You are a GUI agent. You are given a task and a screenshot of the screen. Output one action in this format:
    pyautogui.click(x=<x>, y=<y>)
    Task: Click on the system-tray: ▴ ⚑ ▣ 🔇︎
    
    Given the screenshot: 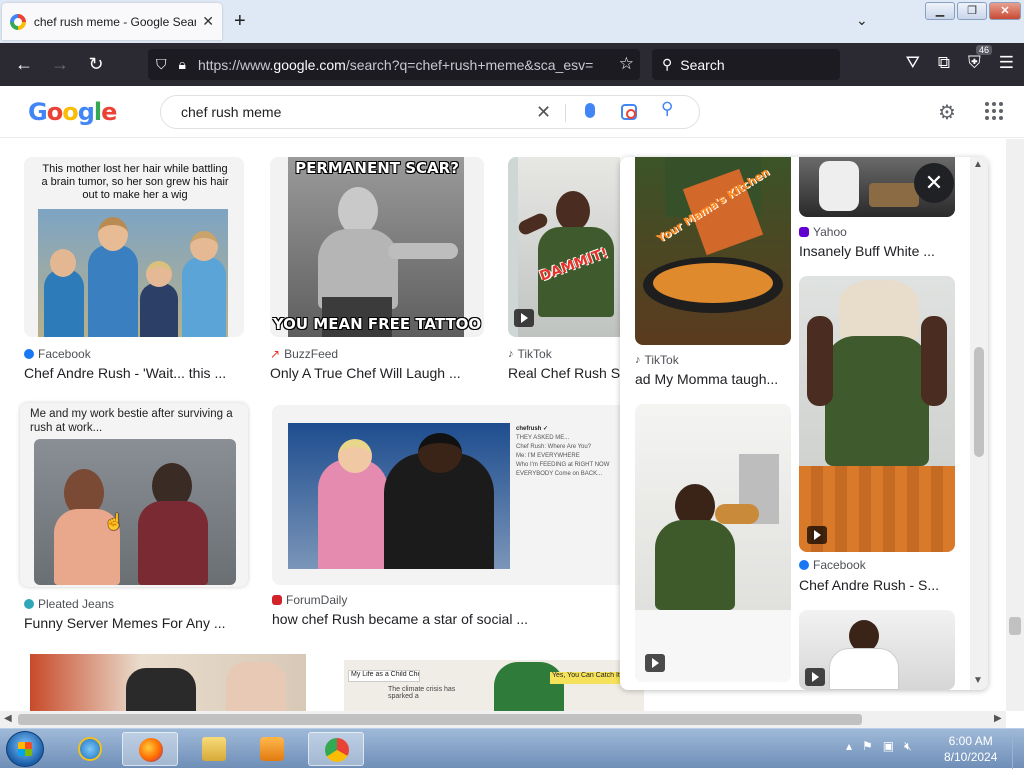 What is the action you would take?
    pyautogui.click(x=879, y=746)
    